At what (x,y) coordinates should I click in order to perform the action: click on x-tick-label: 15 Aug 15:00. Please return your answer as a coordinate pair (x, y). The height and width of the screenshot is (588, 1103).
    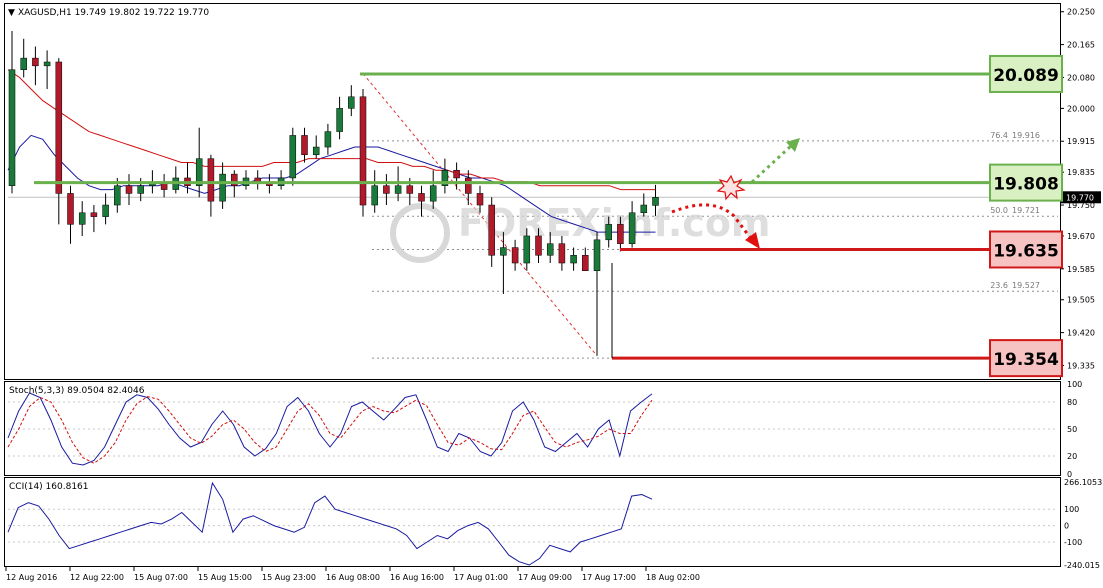
    Looking at the image, I should click on (225, 577).